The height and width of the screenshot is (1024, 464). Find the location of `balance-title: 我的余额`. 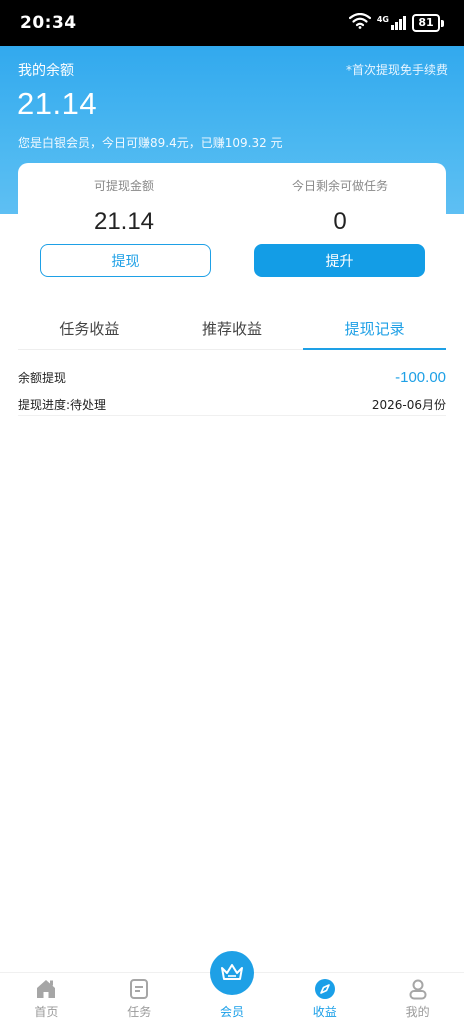

balance-title: 我的余额 is located at coordinates (46, 71).